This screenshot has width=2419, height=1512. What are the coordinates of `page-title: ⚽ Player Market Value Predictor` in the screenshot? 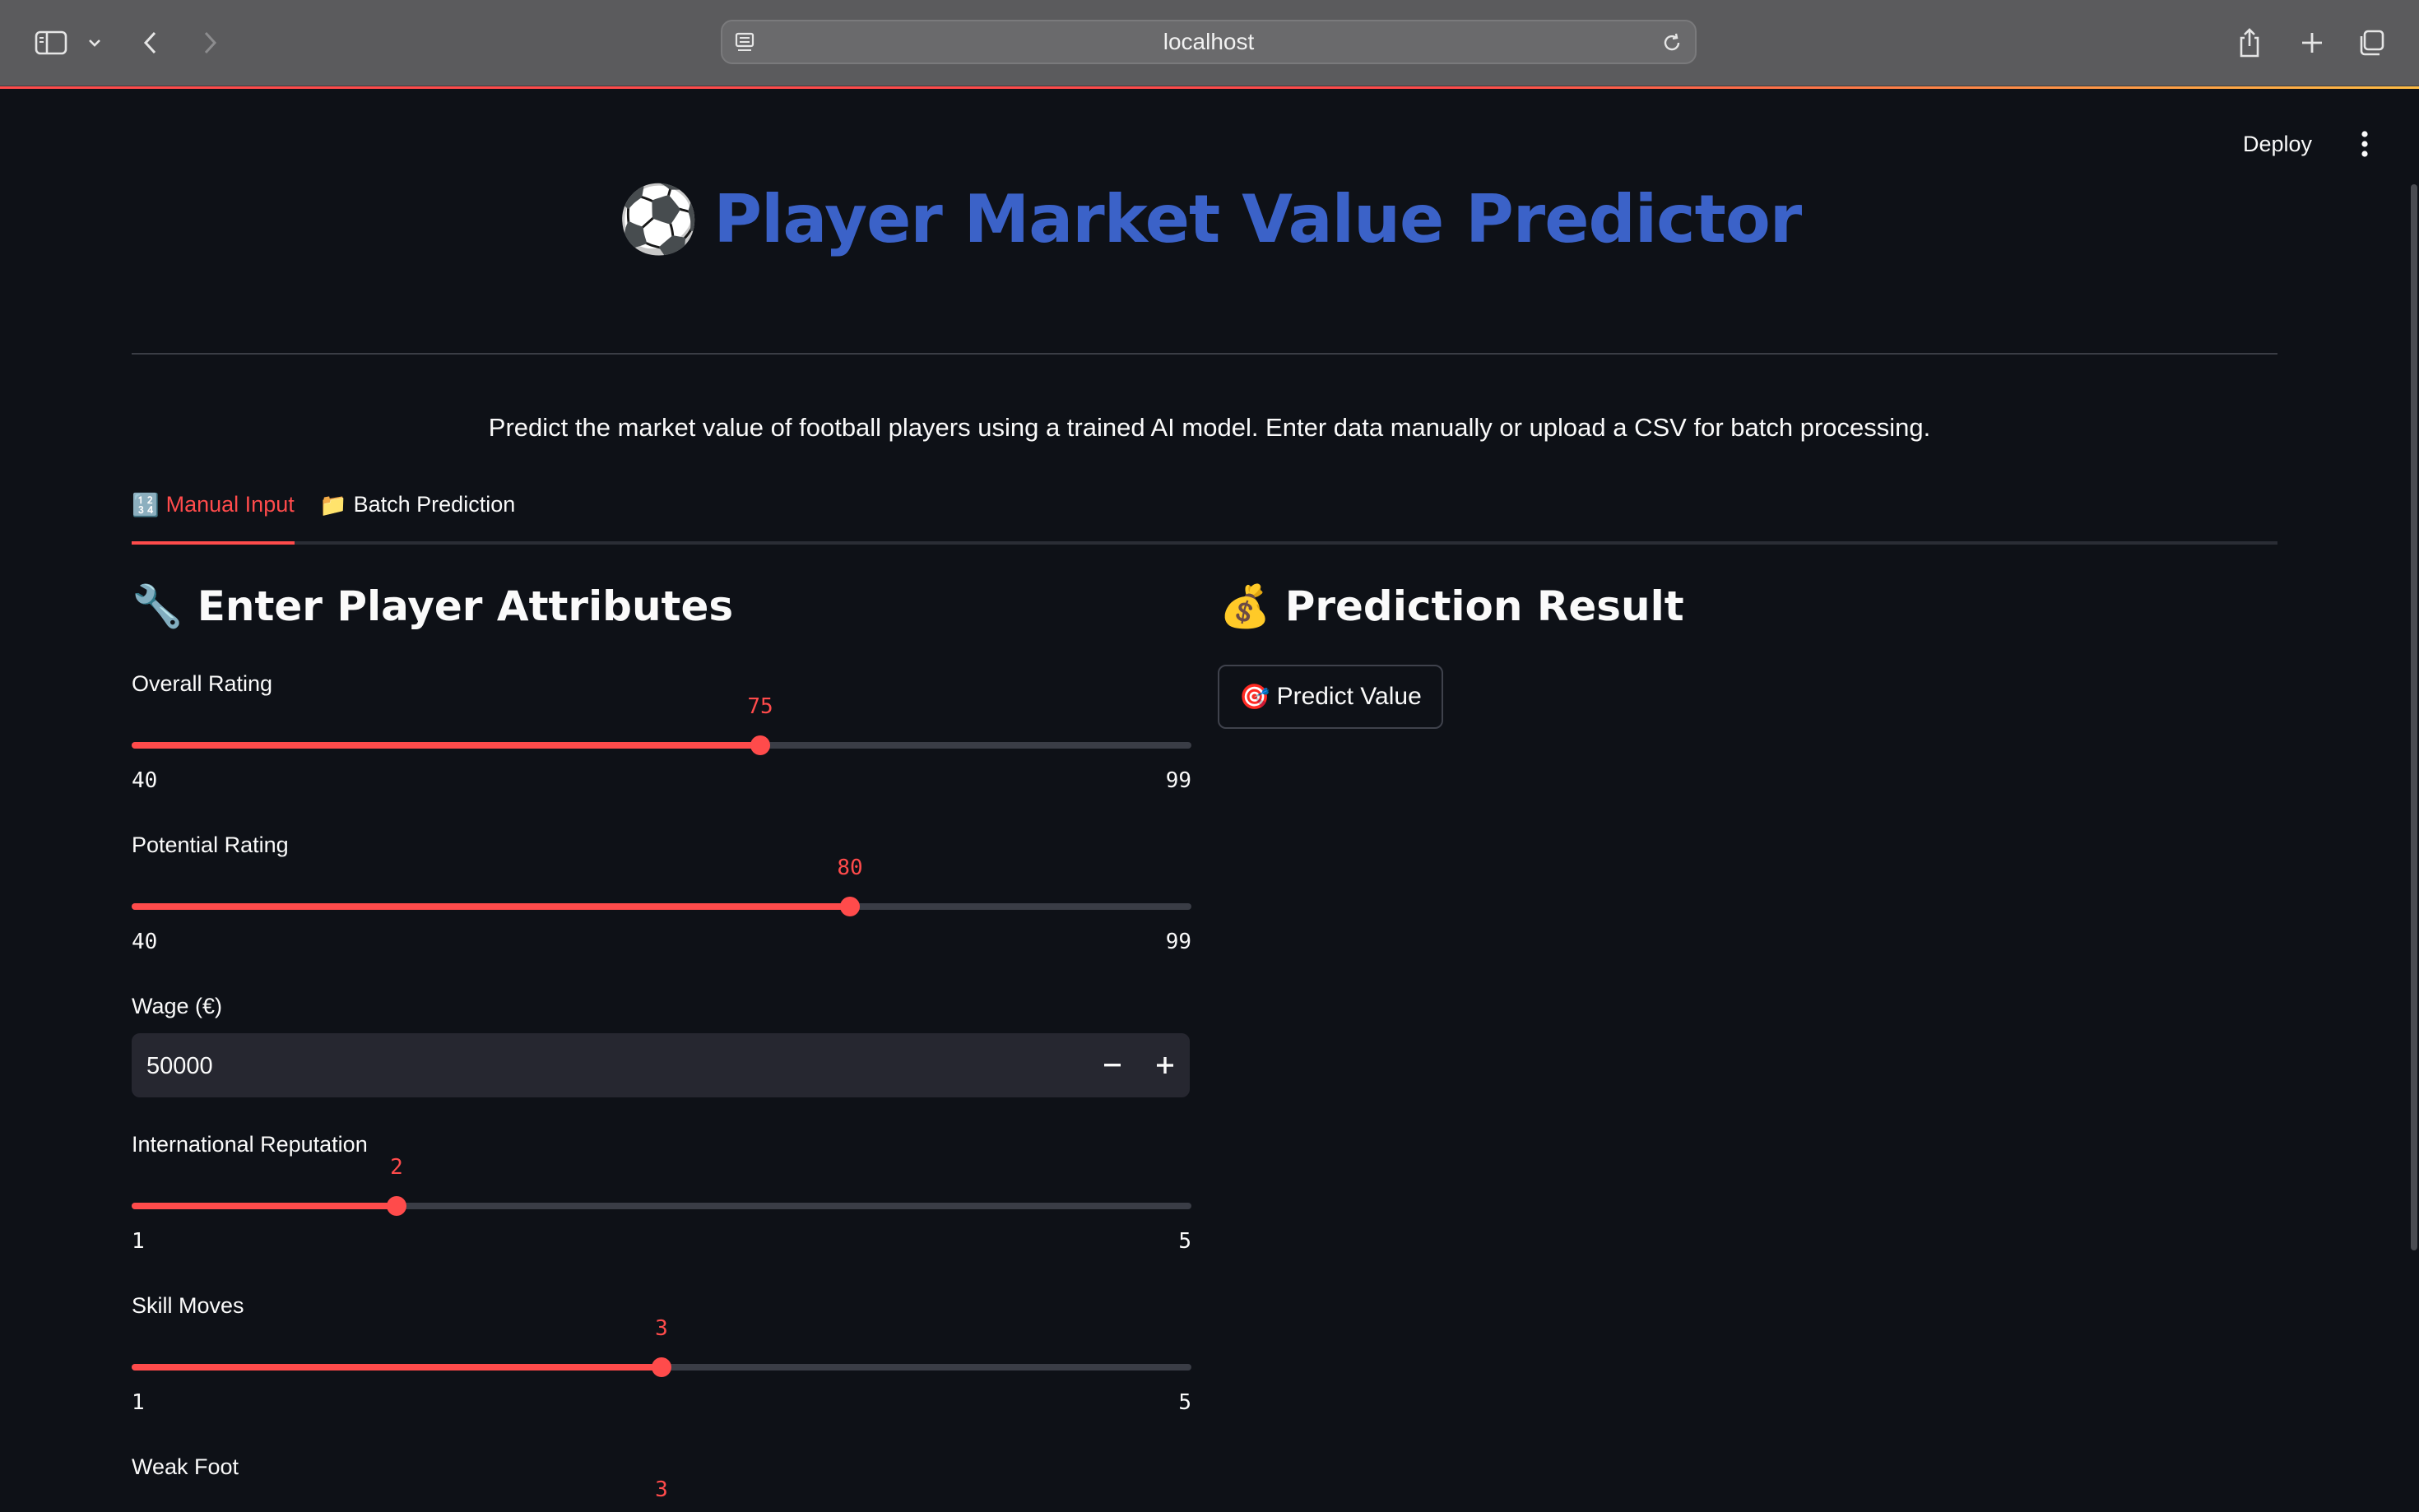 It's located at (1209, 219).